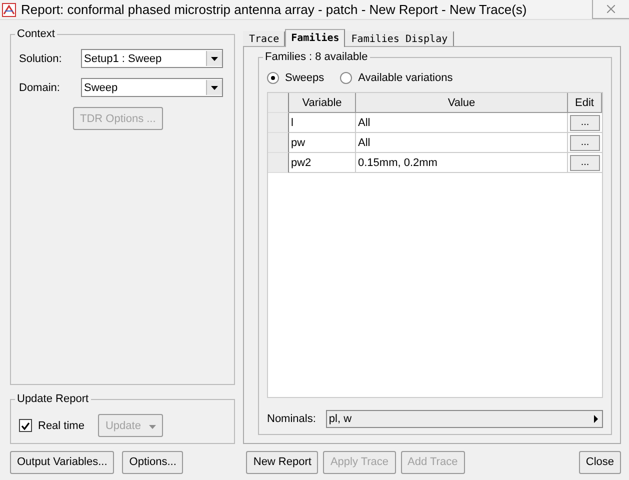 Image resolution: width=629 pixels, height=480 pixels. What do you see at coordinates (322, 103) in the screenshot?
I see `column-header: Variable` at bounding box center [322, 103].